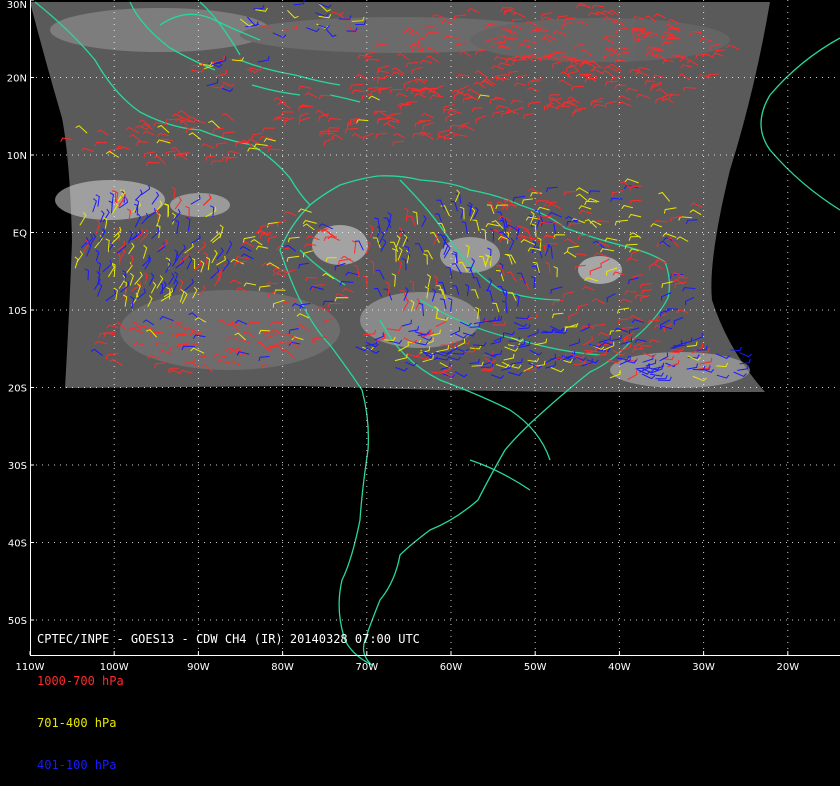 This screenshot has width=840, height=786. I want to click on longitude-label: 60W, so click(451, 667).